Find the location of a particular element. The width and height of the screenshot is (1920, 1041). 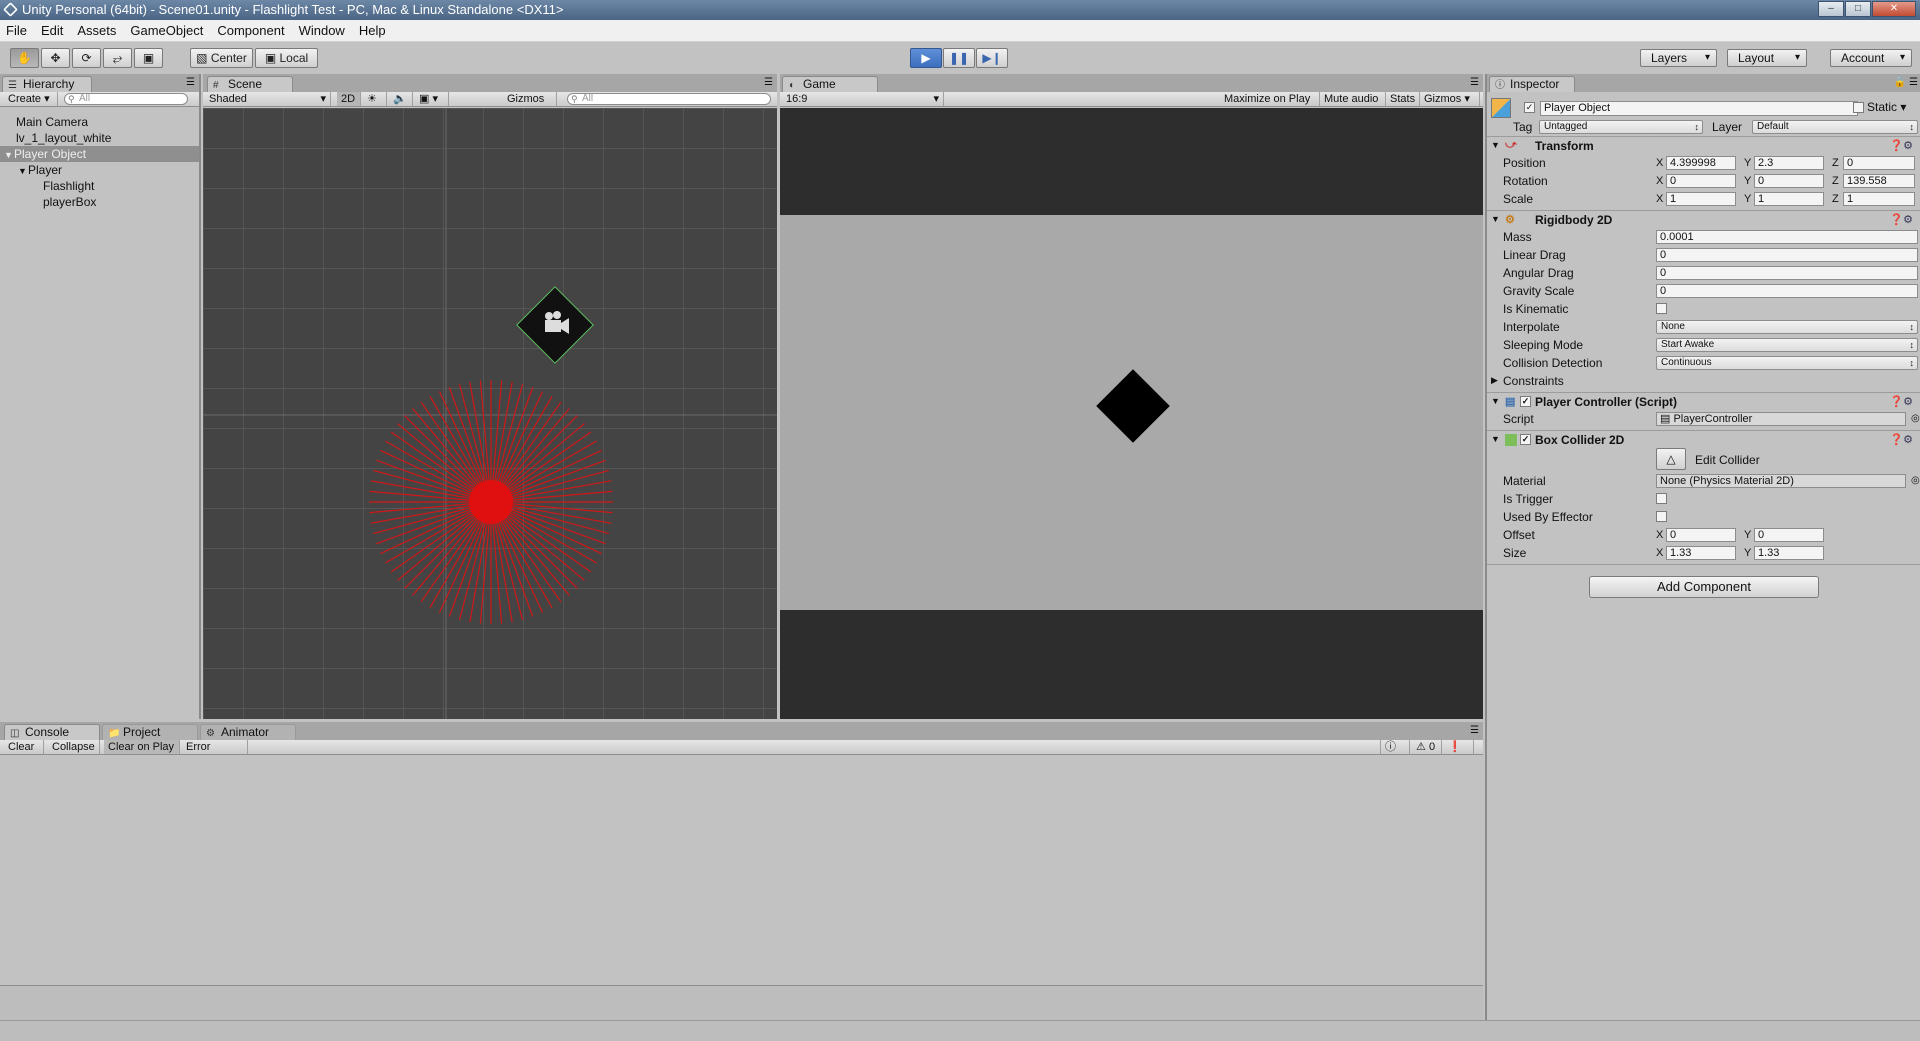

hierarchy-item-player-object: ▼Player Object is located at coordinates (99, 154).